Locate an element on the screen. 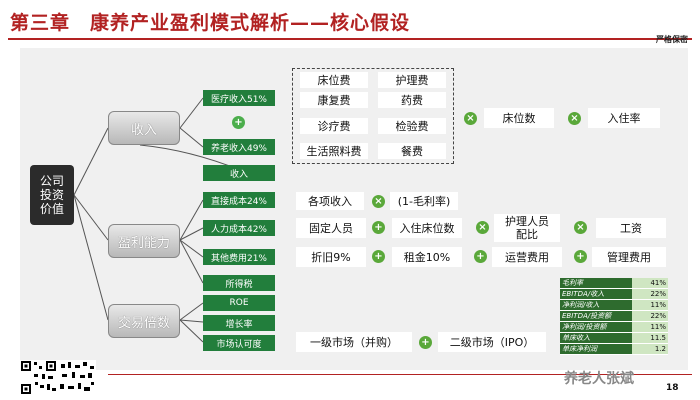 The image size is (700, 400). table-row: EBITDA/投资额 22% is located at coordinates (614, 316).